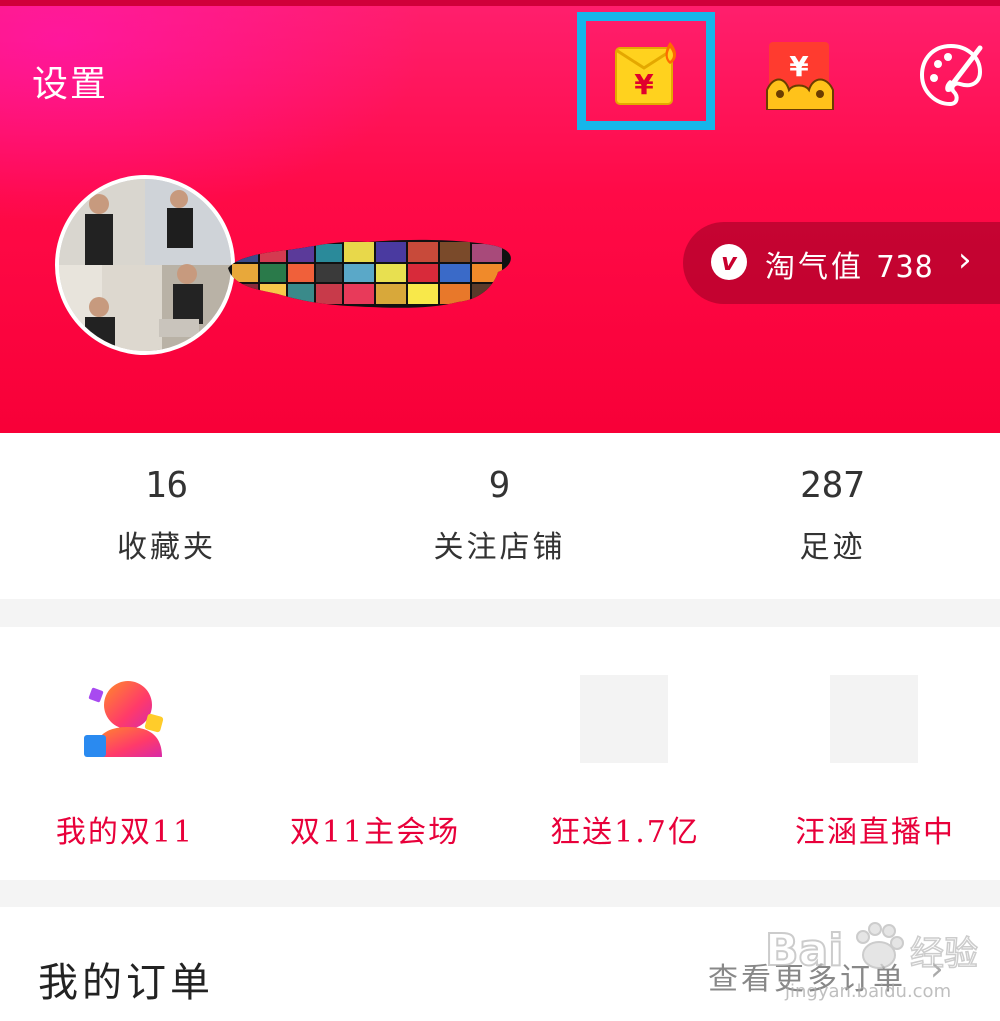 The image size is (1000, 1021). I want to click on stat-label: 收藏夹, so click(166, 547).